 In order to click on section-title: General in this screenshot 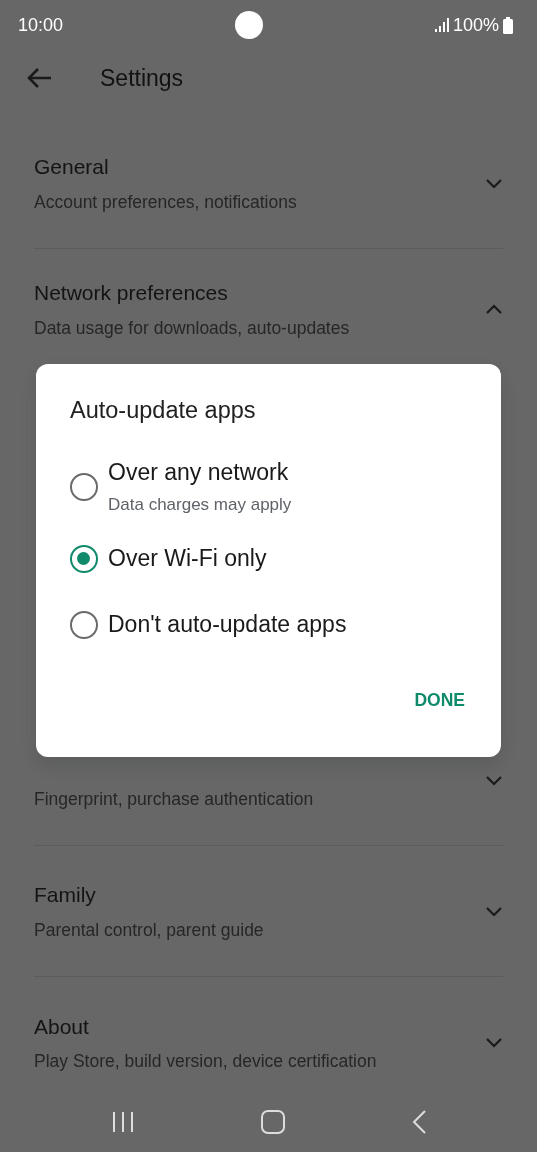, I will do `click(72, 167)`.